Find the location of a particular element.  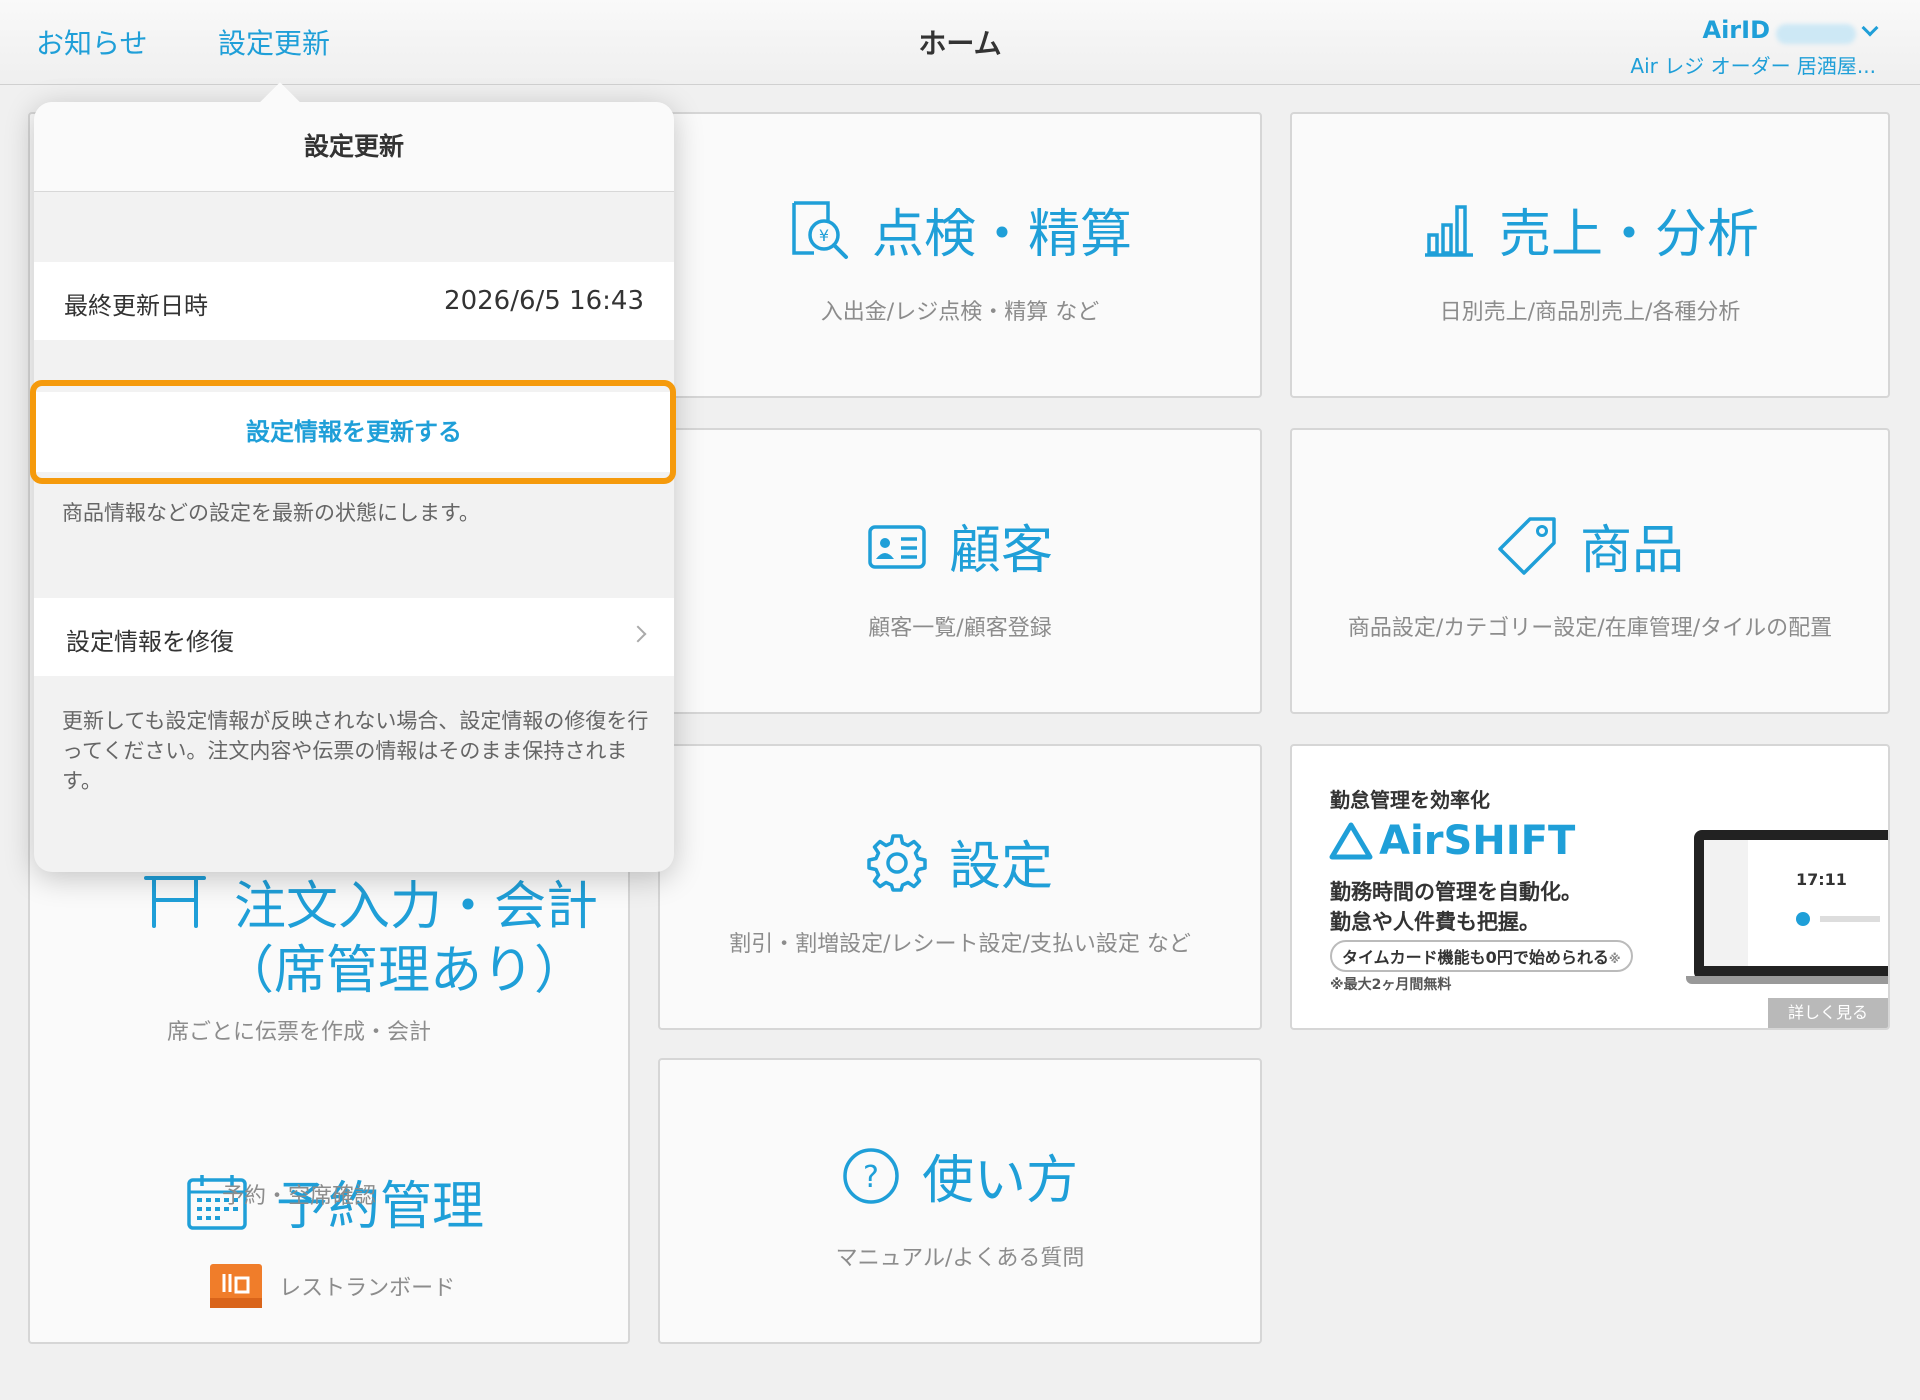

settings-sub: 割引・割増設定/レシート設定/支払い設定 など is located at coordinates (960, 944).